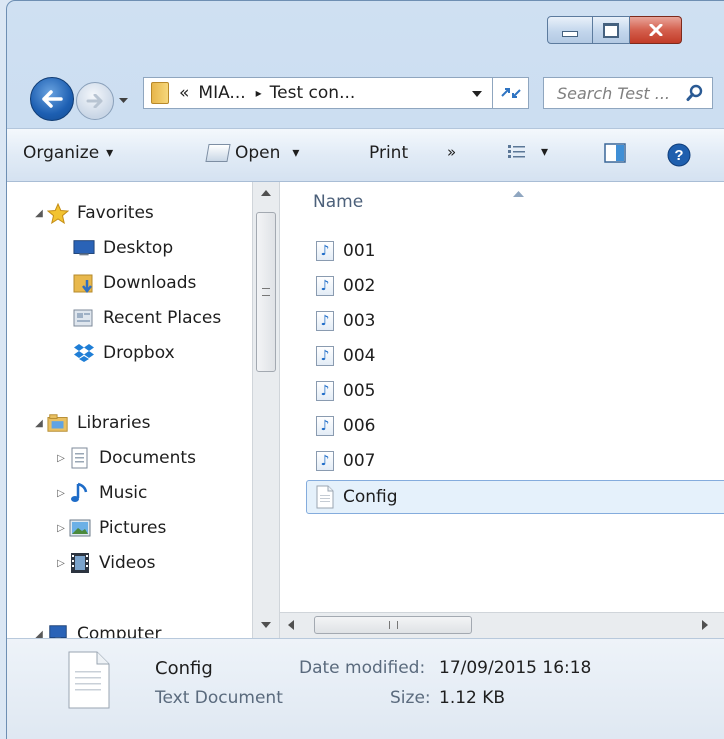 The height and width of the screenshot is (739, 724). What do you see at coordinates (252, 153) in the screenshot?
I see `open-button: Open ▾` at bounding box center [252, 153].